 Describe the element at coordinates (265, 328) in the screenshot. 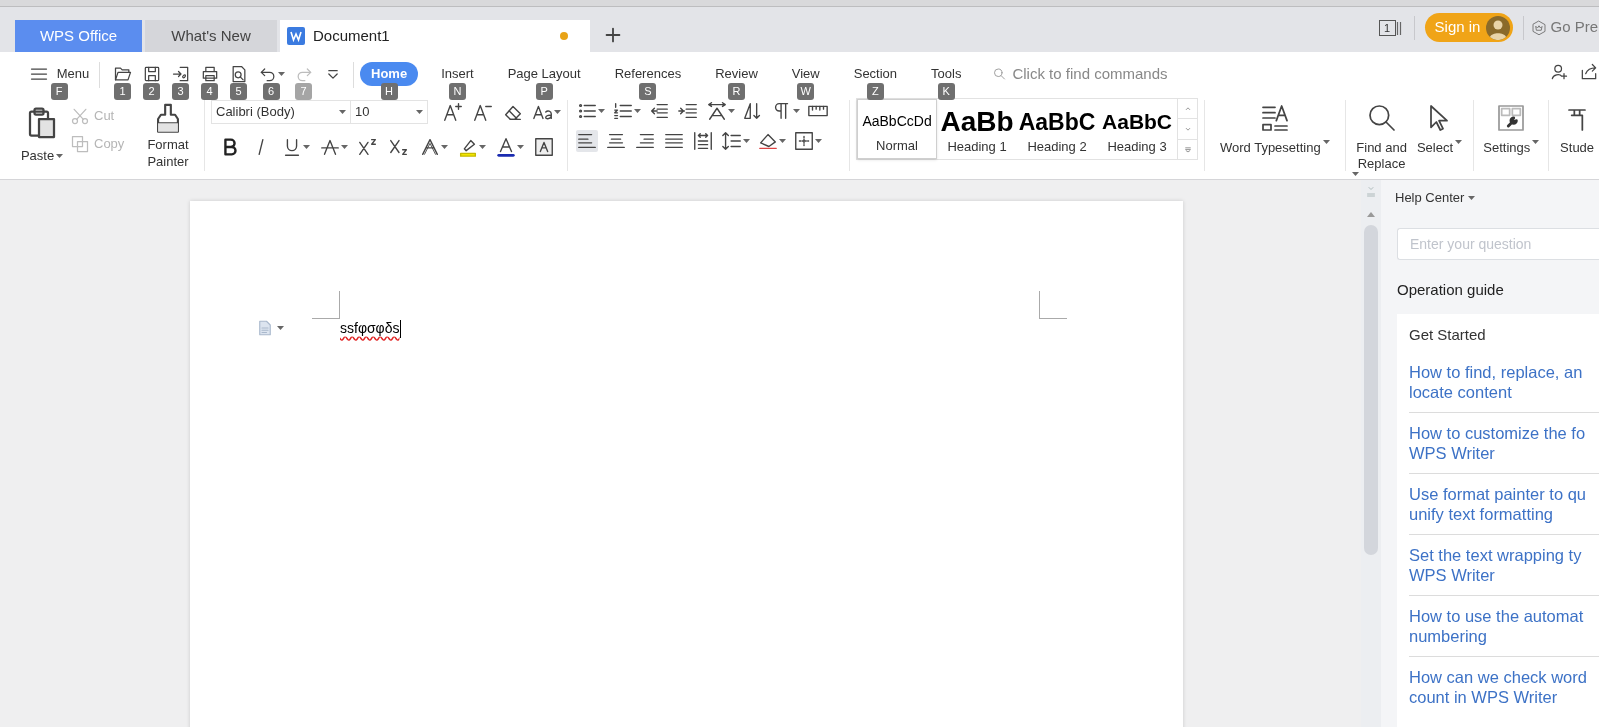

I see `paragraph-handle-icon` at that location.